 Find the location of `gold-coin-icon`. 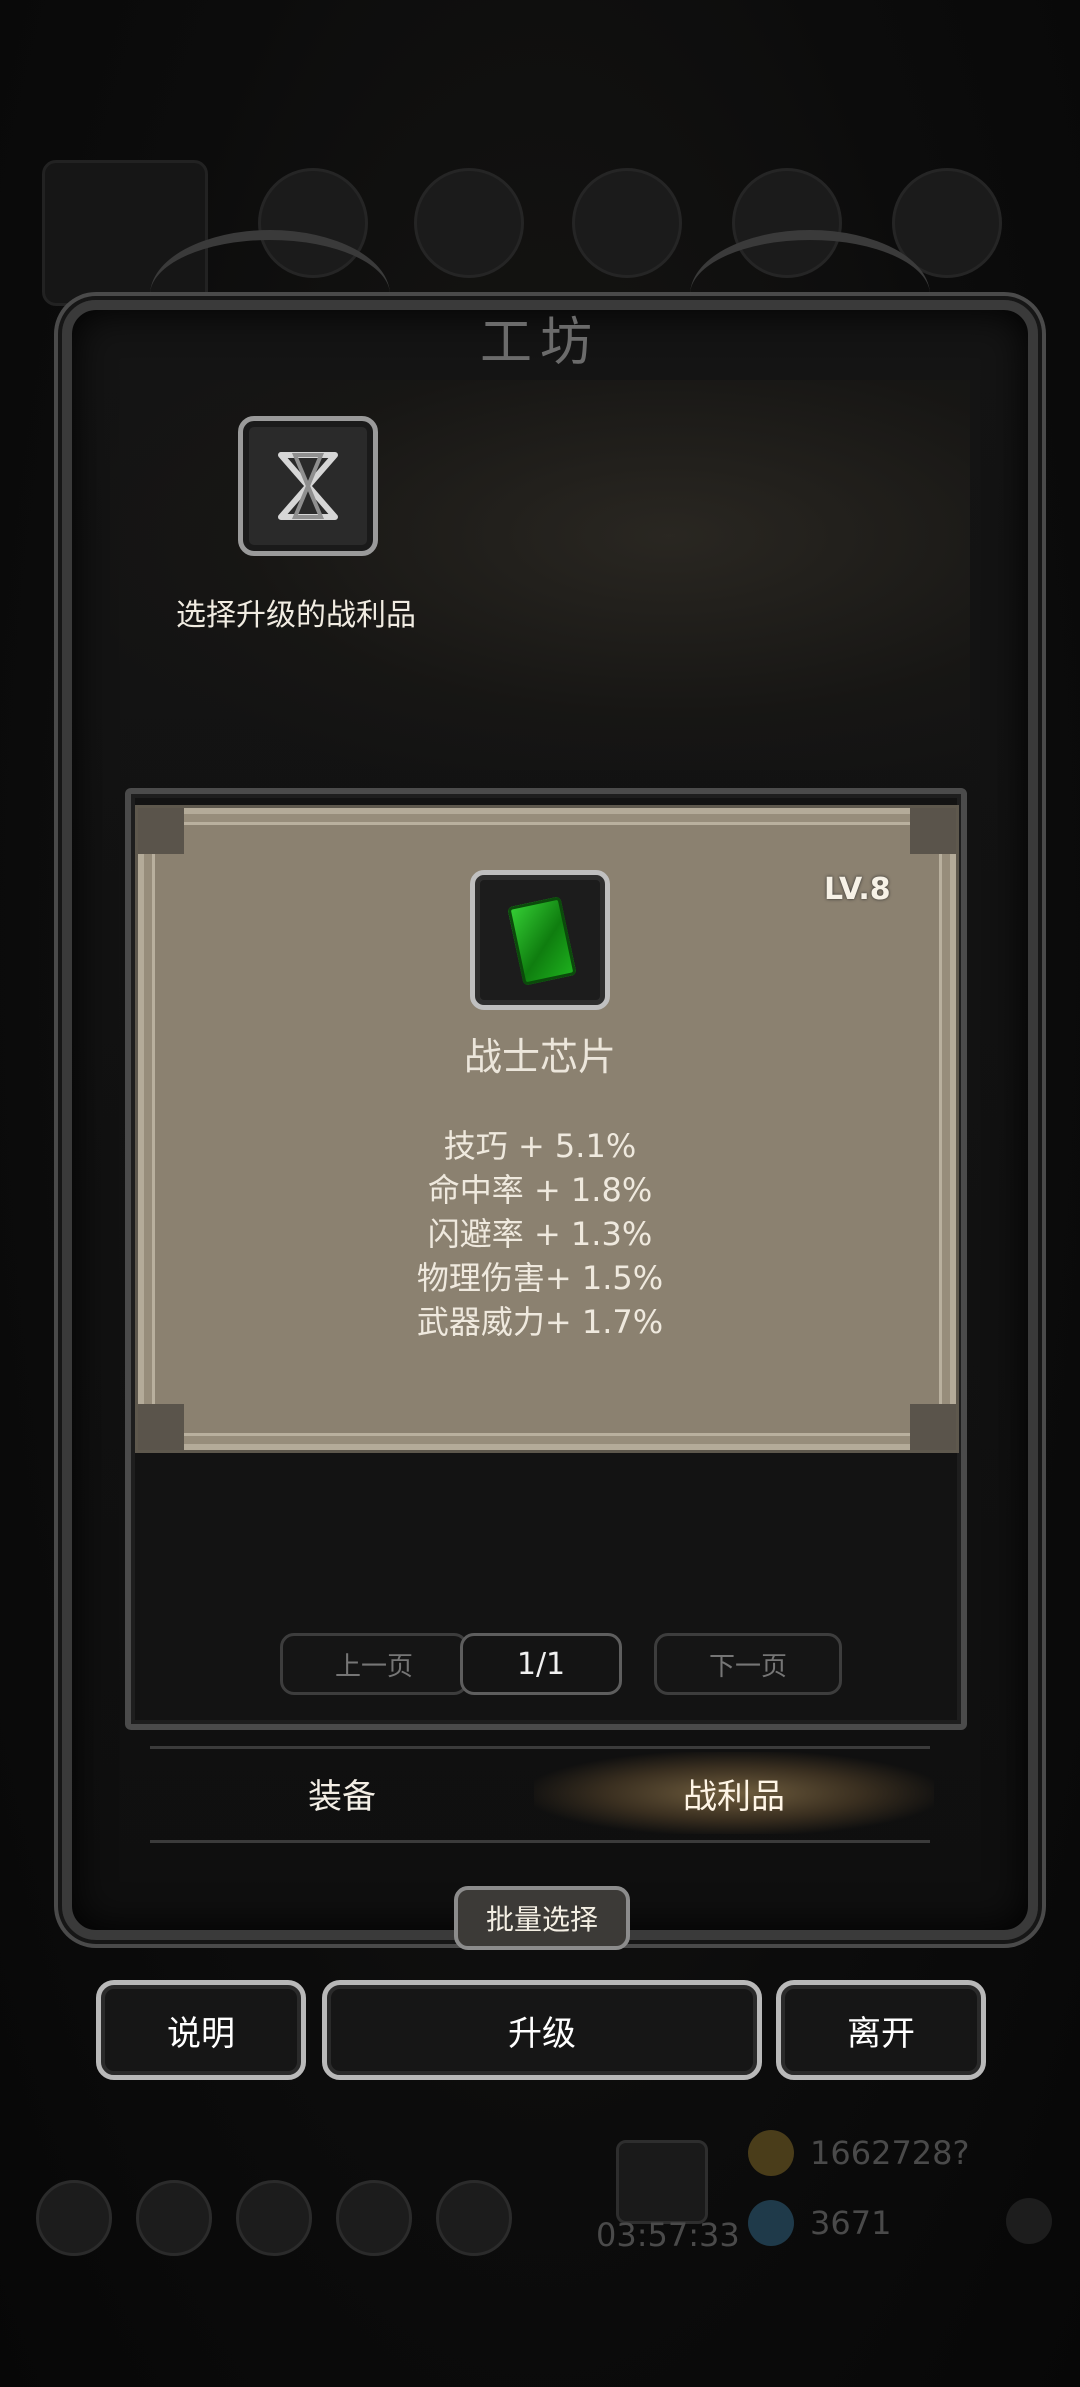

gold-coin-icon is located at coordinates (771, 2153).